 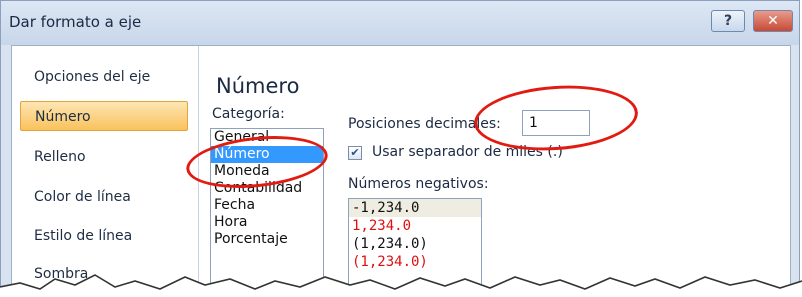 What do you see at coordinates (104, 157) in the screenshot?
I see `sidebar-item-fill: Relleno` at bounding box center [104, 157].